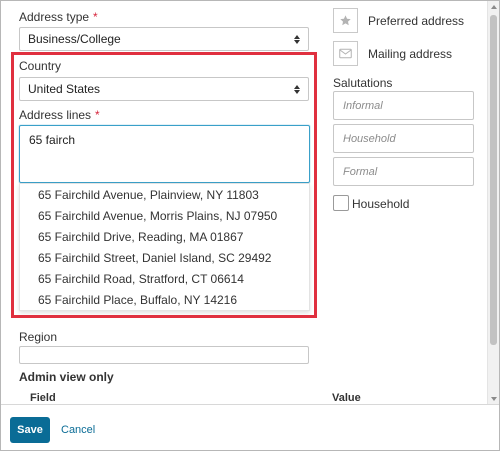 The image size is (500, 451). Describe the element at coordinates (494, 399) in the screenshot. I see `scroll-down-icon` at that location.